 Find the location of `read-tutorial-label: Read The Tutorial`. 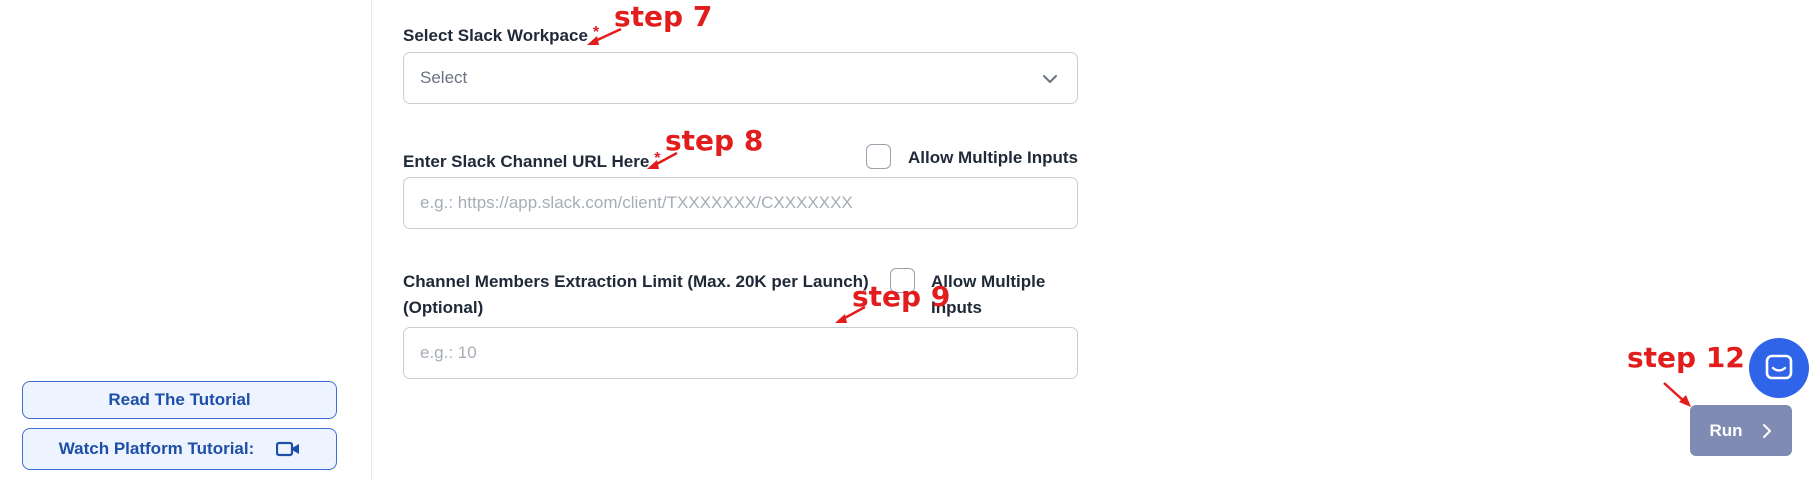

read-tutorial-label: Read The Tutorial is located at coordinates (179, 399).